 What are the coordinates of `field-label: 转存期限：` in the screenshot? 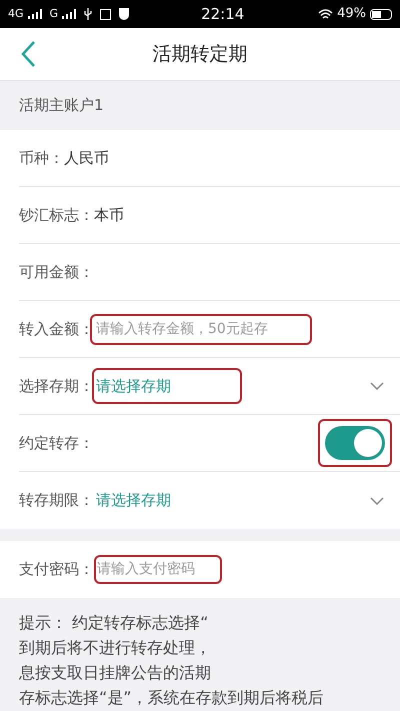 It's located at (56, 501).